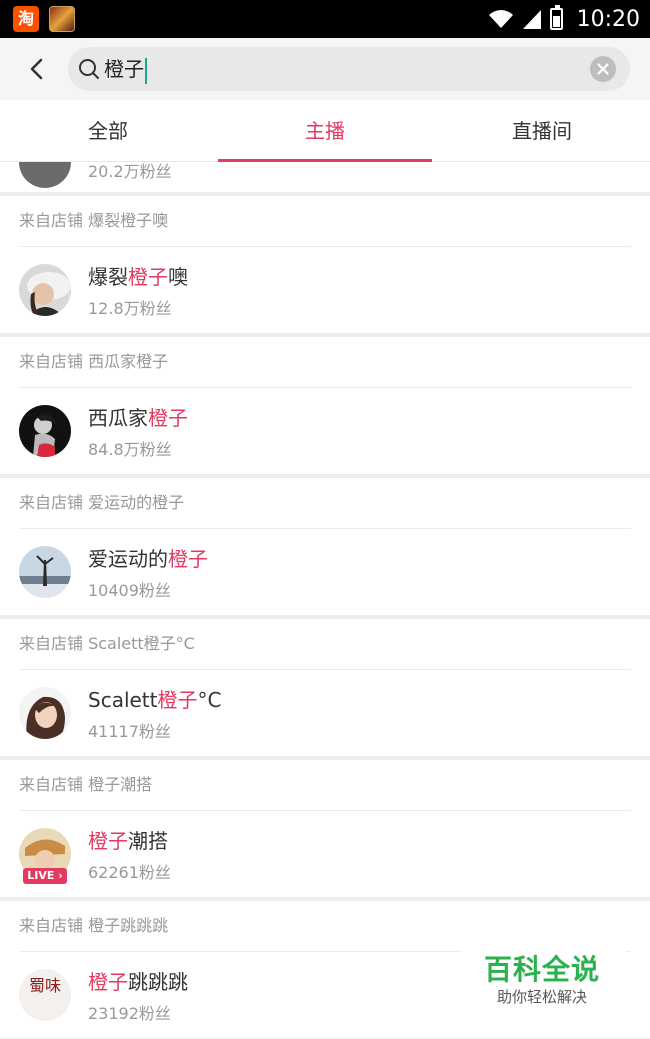  What do you see at coordinates (129, 731) in the screenshot?
I see `fans-count: 41117粉丝` at bounding box center [129, 731].